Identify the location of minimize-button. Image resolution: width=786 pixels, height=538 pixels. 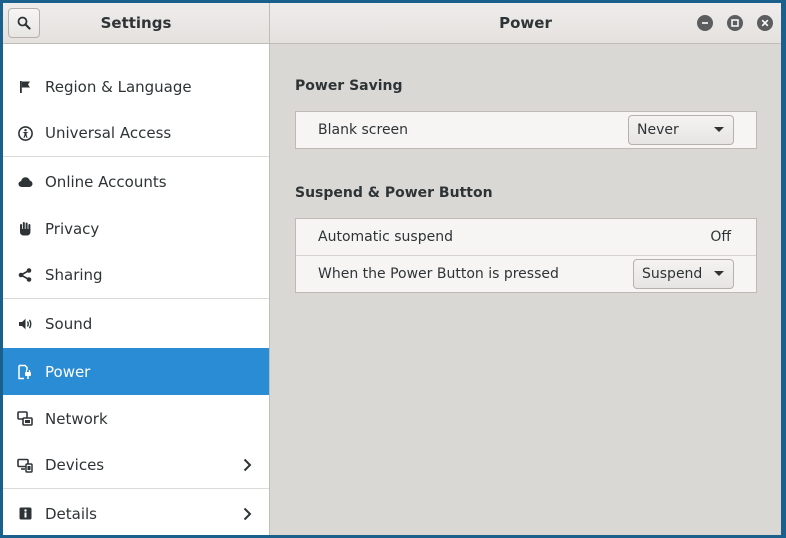
(705, 23).